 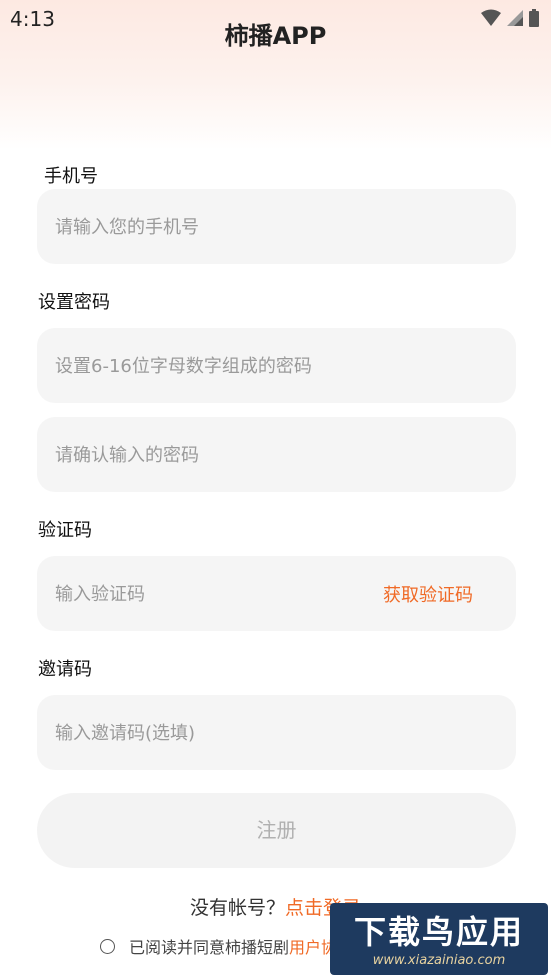 I want to click on phone-label: 手机号, so click(x=71, y=176).